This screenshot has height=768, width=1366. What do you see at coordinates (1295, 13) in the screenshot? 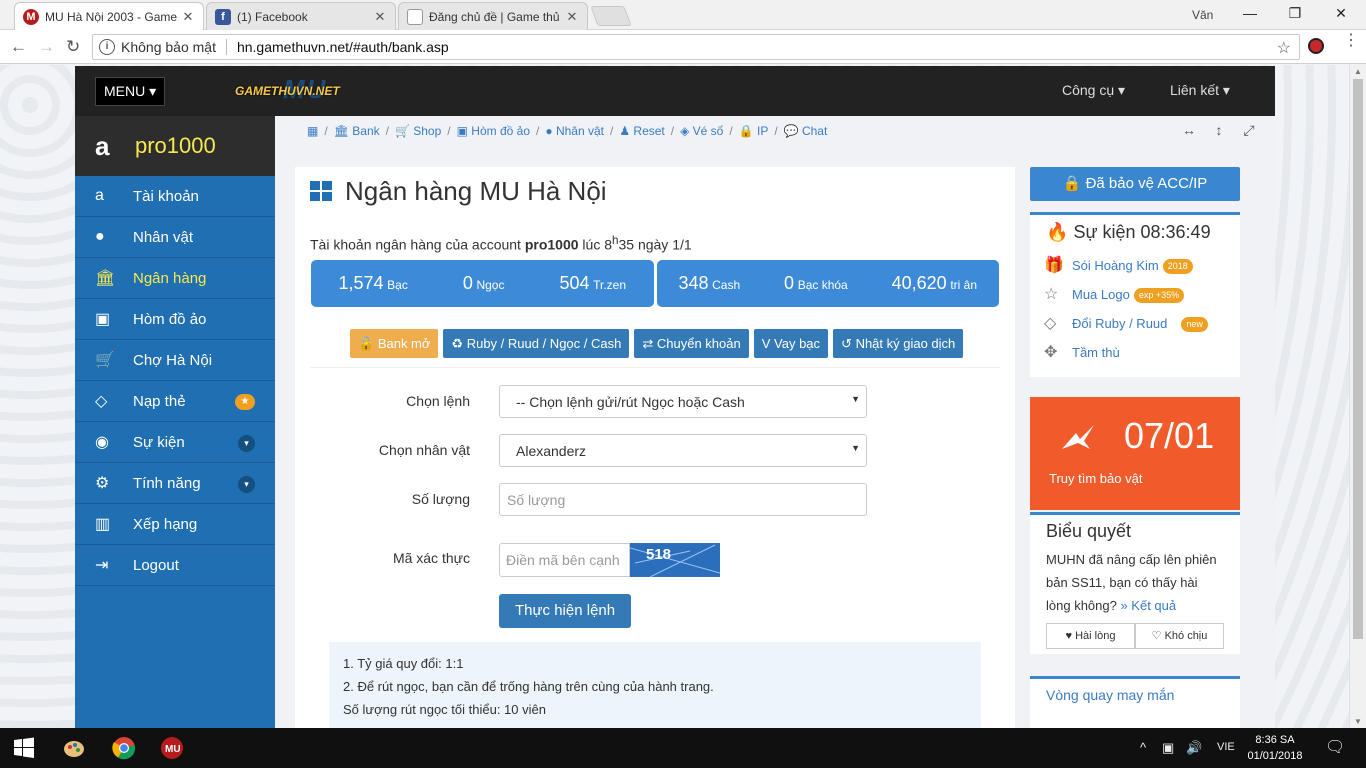
I see `maximize-icon: ❐` at bounding box center [1295, 13].